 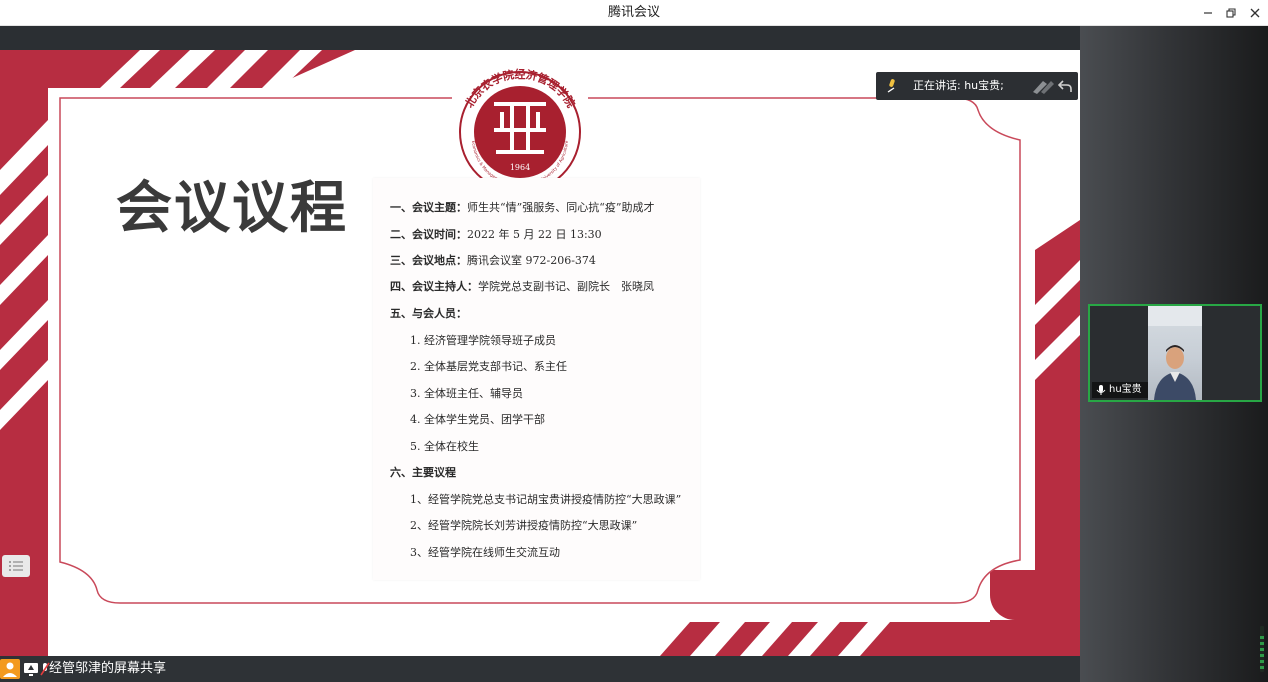 What do you see at coordinates (483, 340) in the screenshot?
I see `agenda-line: 1. 经济管理学院领导班子成员` at bounding box center [483, 340].